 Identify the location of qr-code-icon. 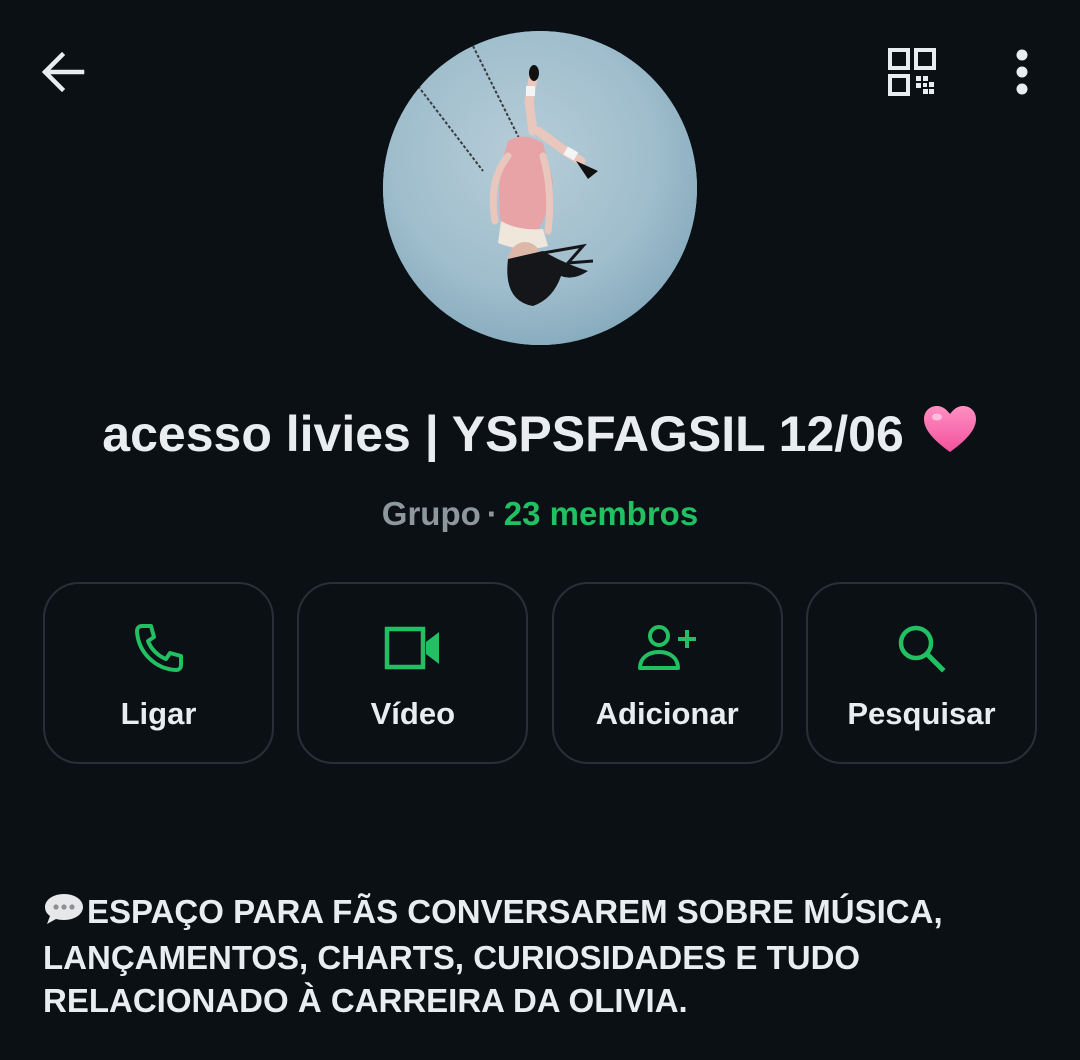
(912, 74).